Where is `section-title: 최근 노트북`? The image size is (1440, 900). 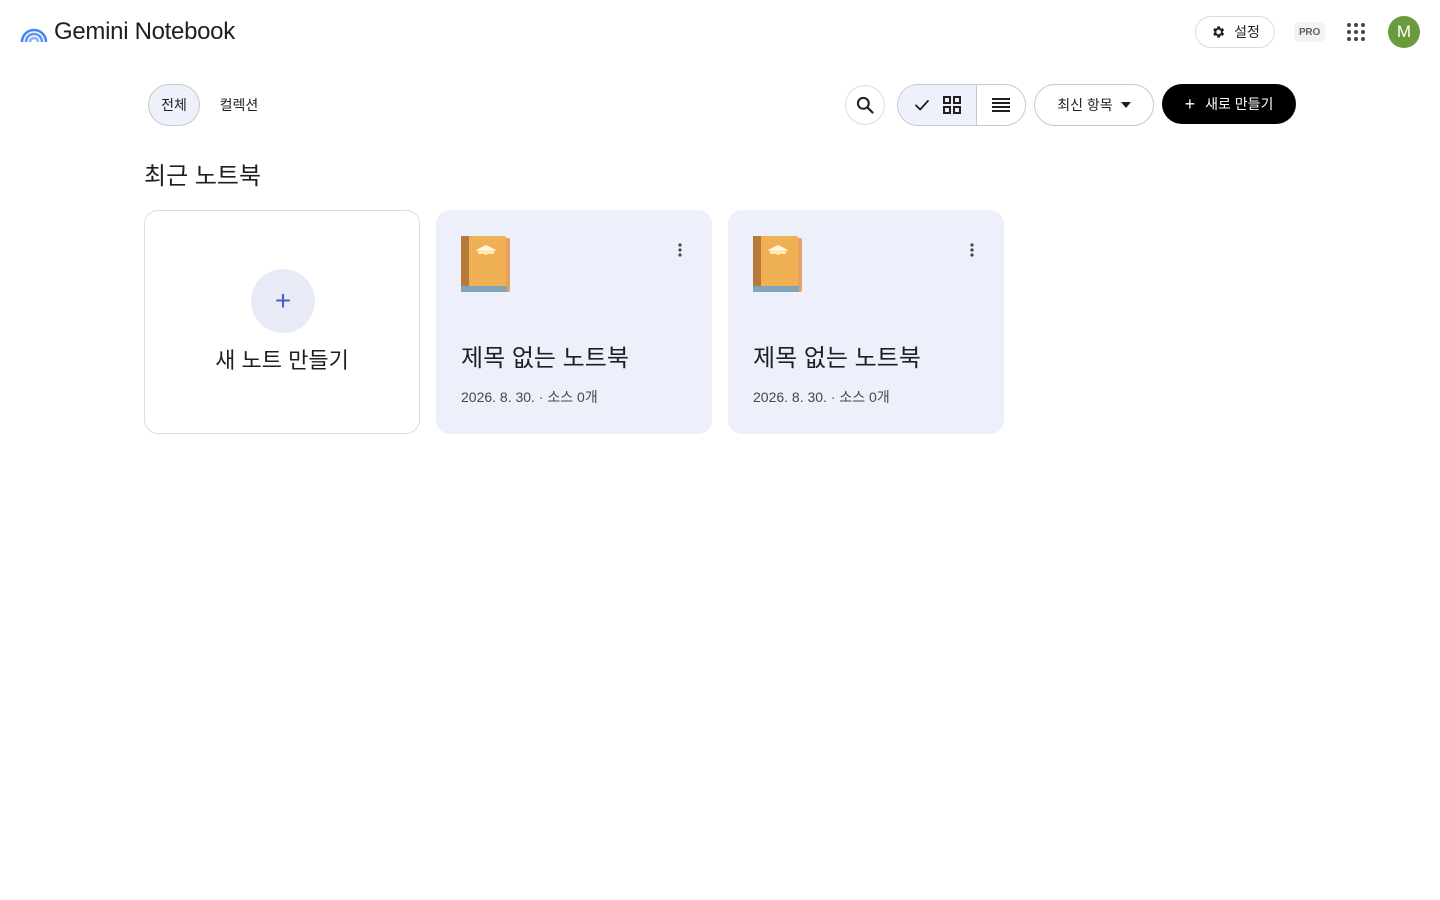
section-title: 최근 노트북 is located at coordinates (203, 176).